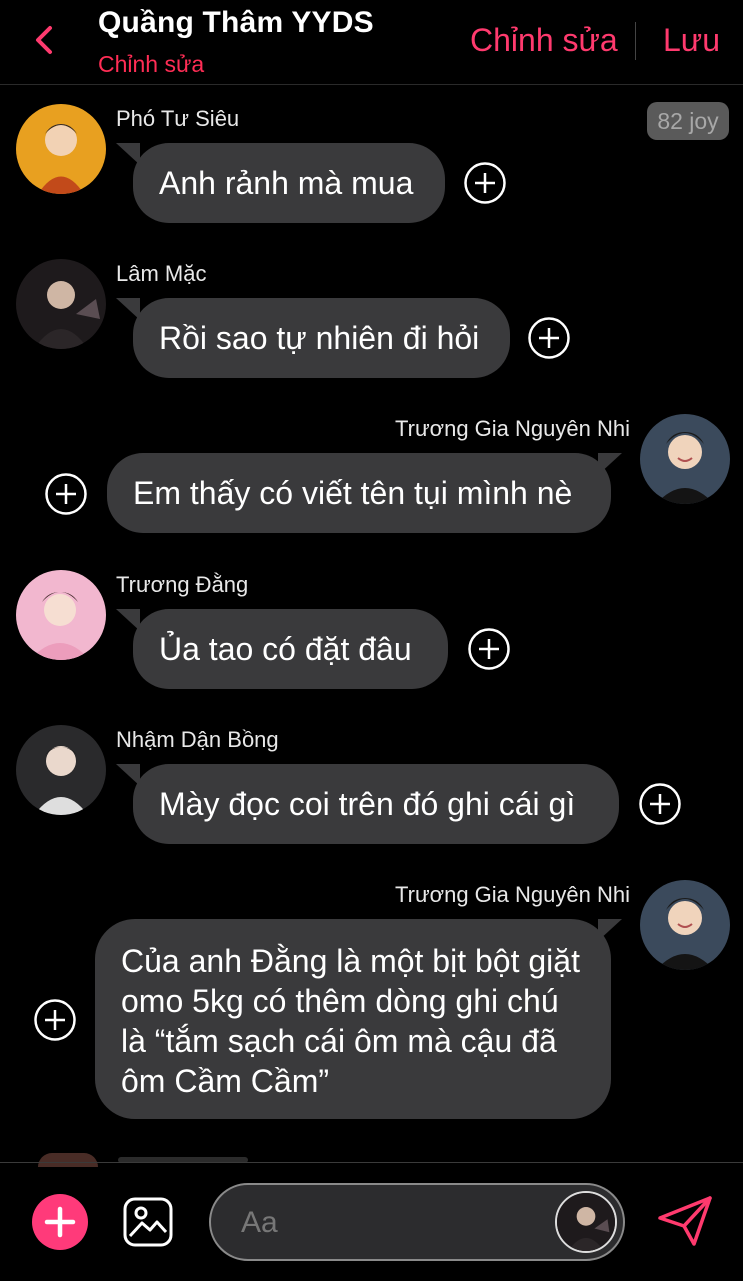 The width and height of the screenshot is (743, 1281). Describe the element at coordinates (371, 42) in the screenshot. I see `chat-header: Quầng Thâm YYDS Chỉnh sửa Chỉnh sửa Lưu` at that location.